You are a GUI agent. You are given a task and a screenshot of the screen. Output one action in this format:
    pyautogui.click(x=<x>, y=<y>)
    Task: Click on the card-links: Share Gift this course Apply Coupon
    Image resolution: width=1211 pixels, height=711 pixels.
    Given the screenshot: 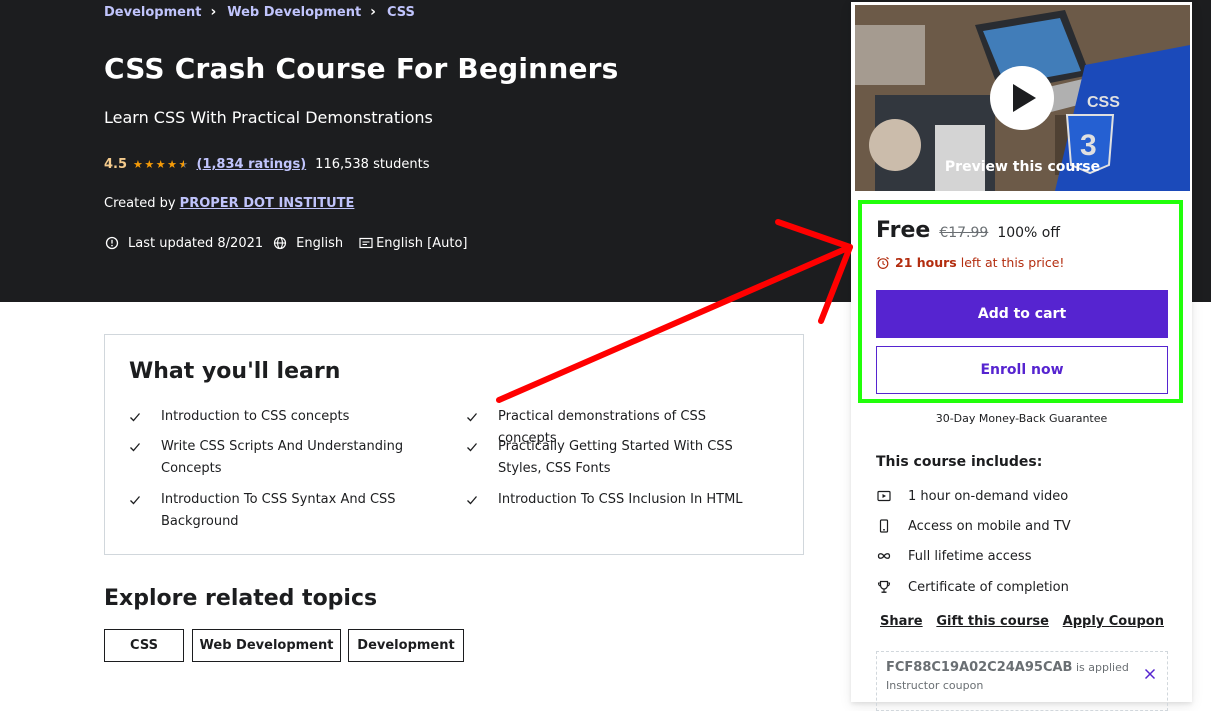 What is the action you would take?
    pyautogui.click(x=1022, y=621)
    